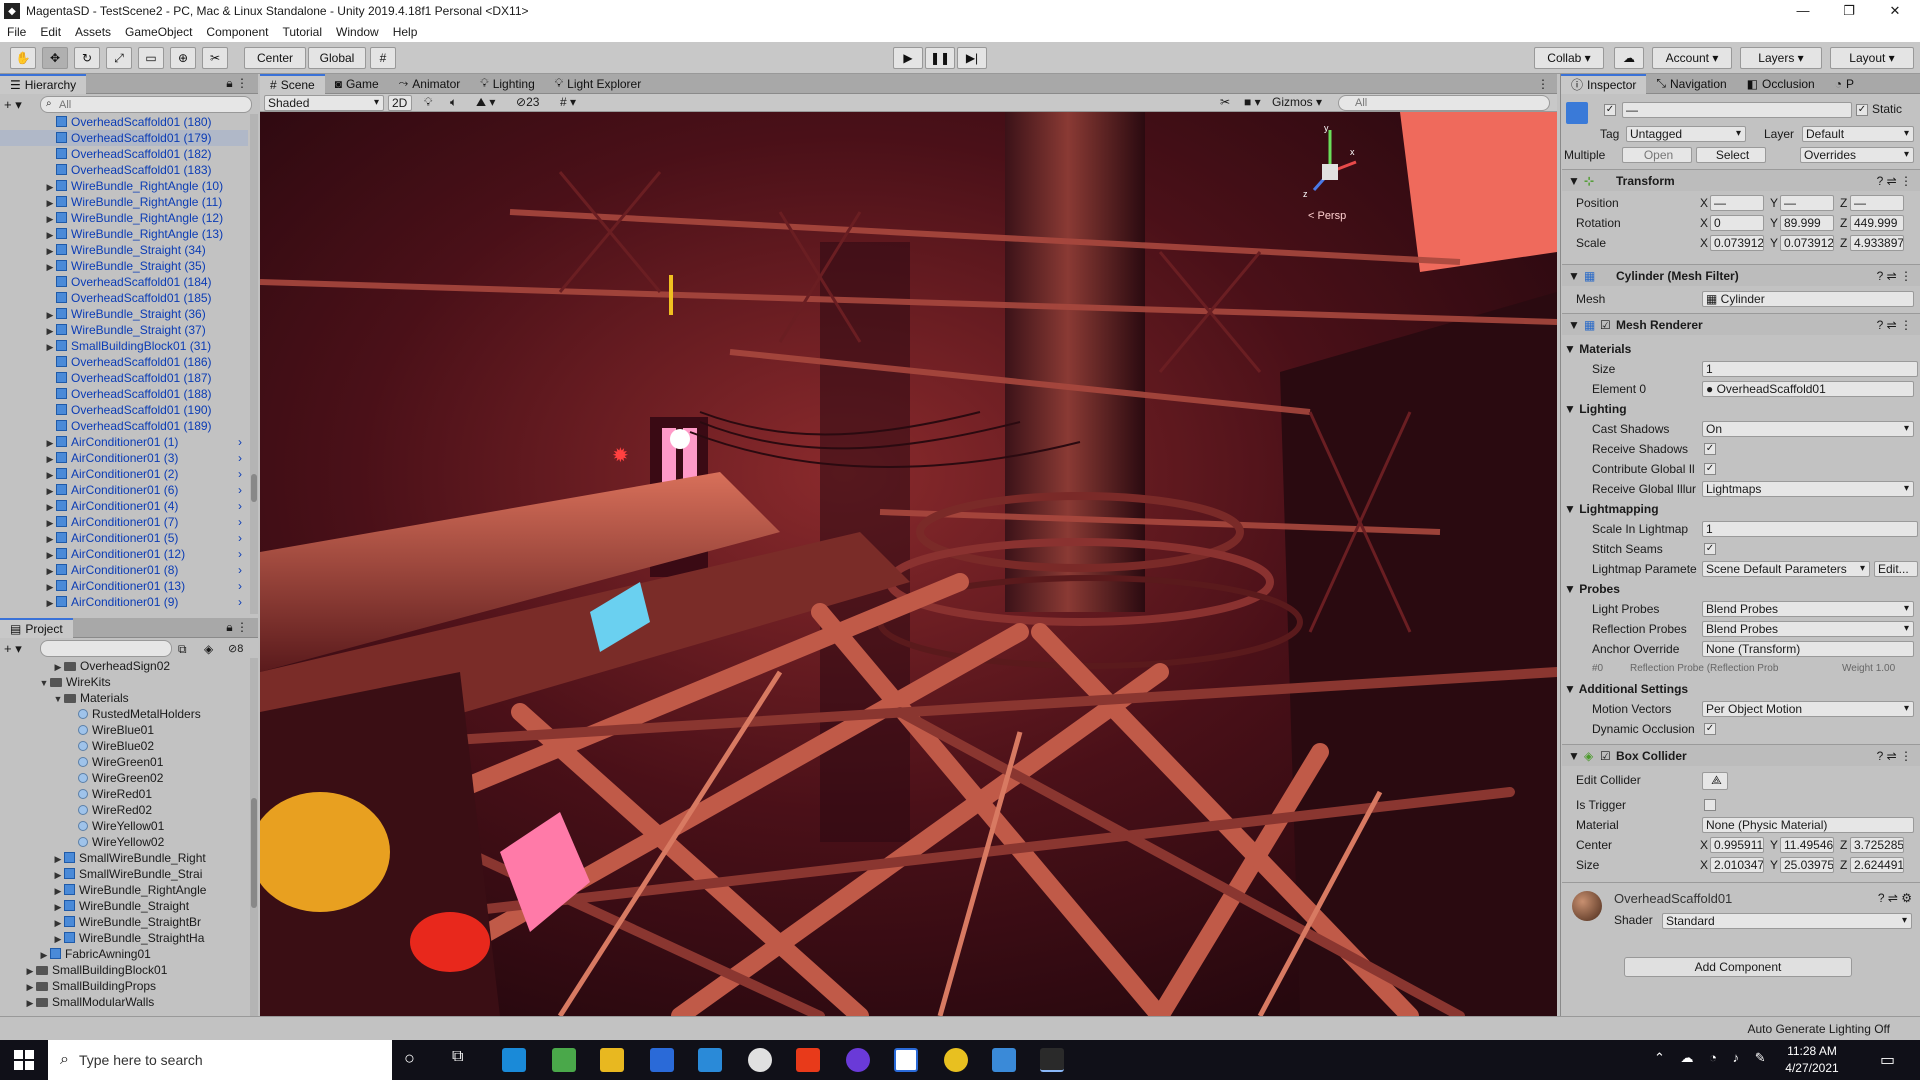  Describe the element at coordinates (124, 202) in the screenshot. I see `hierarchy-item: ▶ WireBundle_RightAngle (11)` at that location.